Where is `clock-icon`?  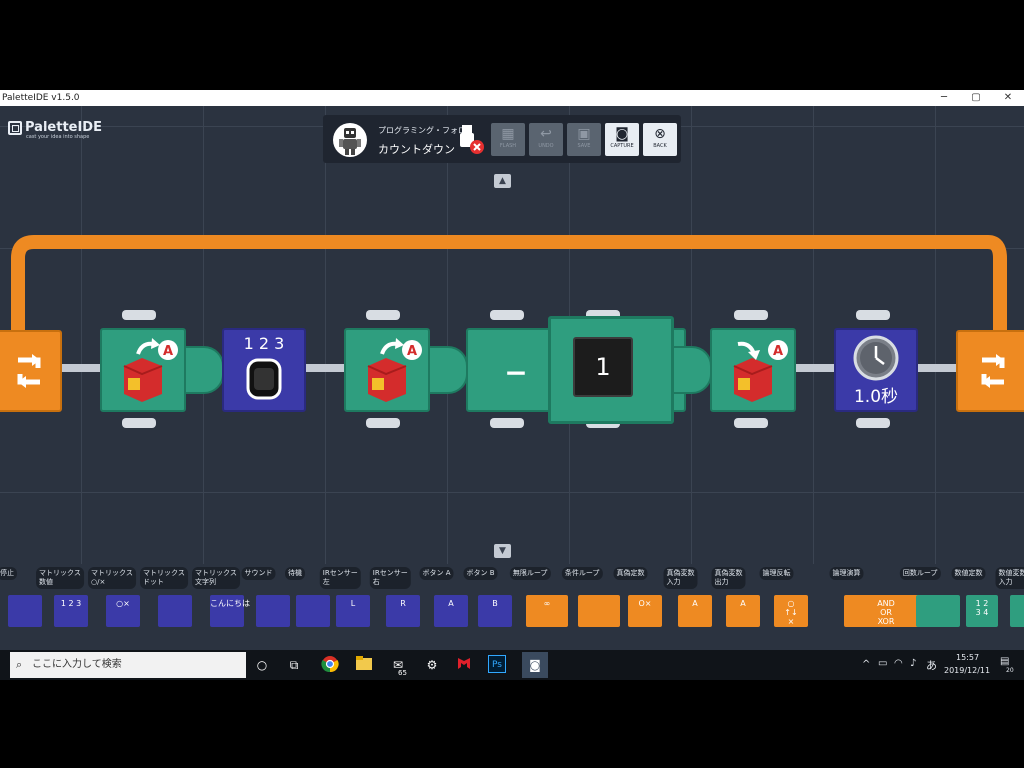 clock-icon is located at coordinates (876, 358).